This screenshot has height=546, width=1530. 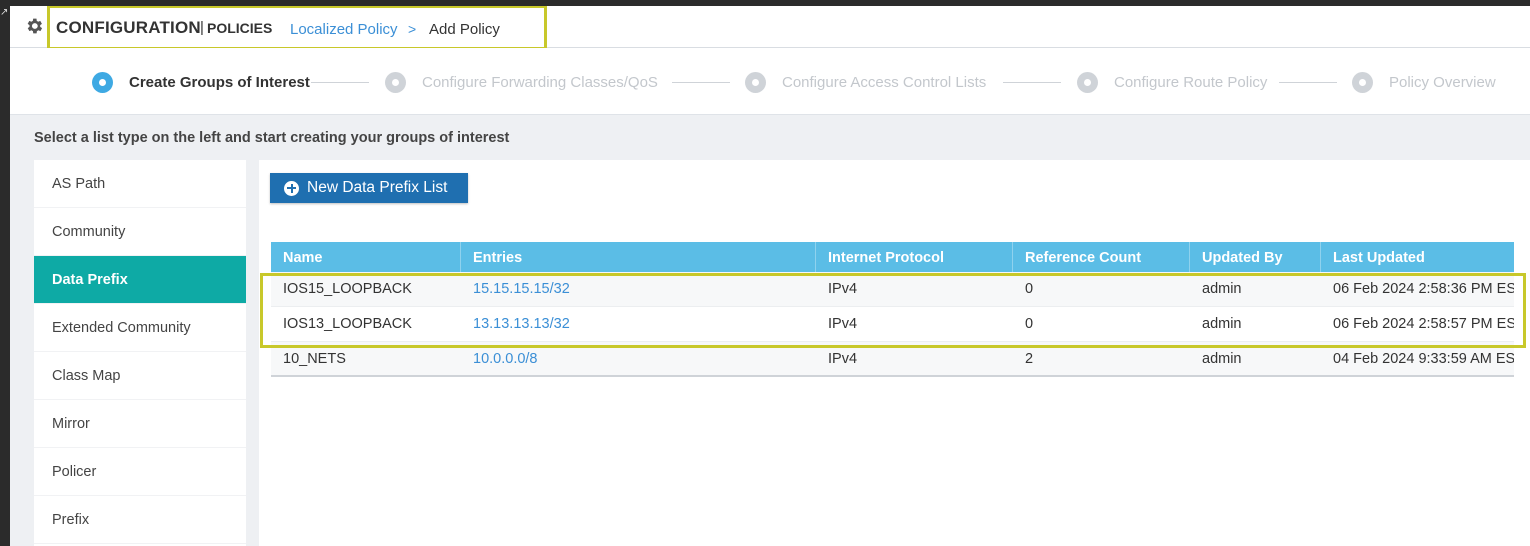 What do you see at coordinates (1029, 359) in the screenshot?
I see `cell-reference-count: 2` at bounding box center [1029, 359].